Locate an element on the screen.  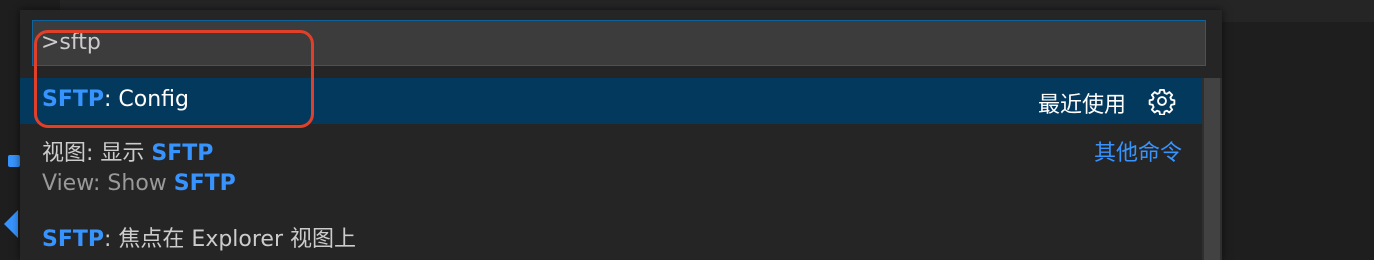
result-label-prefix: 视图: 显示 is located at coordinates (97, 153).